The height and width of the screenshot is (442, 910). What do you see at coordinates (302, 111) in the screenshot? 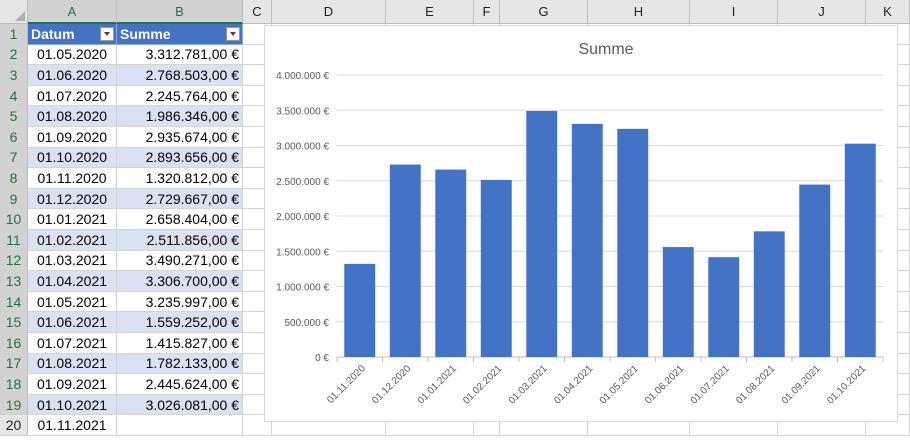
I see `y-tick-label: 3.500.000 €` at bounding box center [302, 111].